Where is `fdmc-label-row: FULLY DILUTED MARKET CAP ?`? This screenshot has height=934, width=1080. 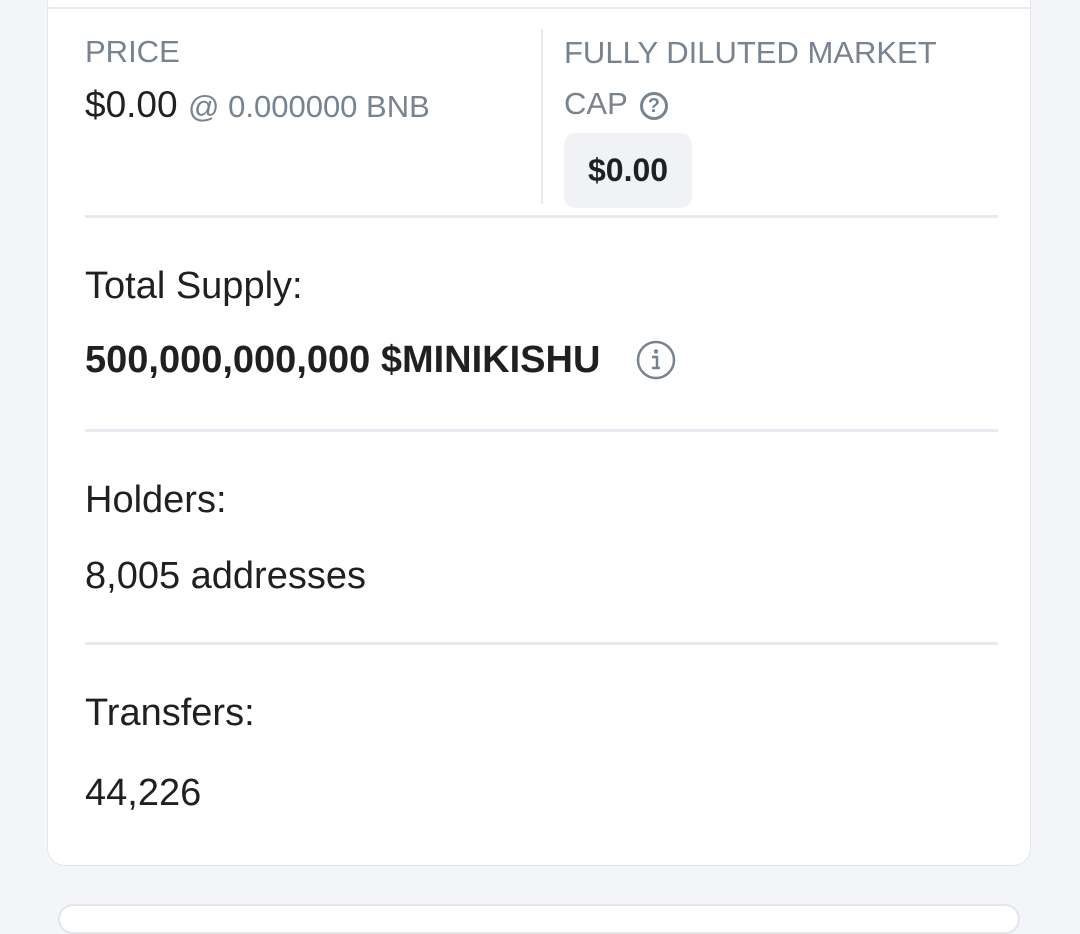
fdmc-label-row: FULLY DILUTED MARKET CAP ? is located at coordinates (784, 78).